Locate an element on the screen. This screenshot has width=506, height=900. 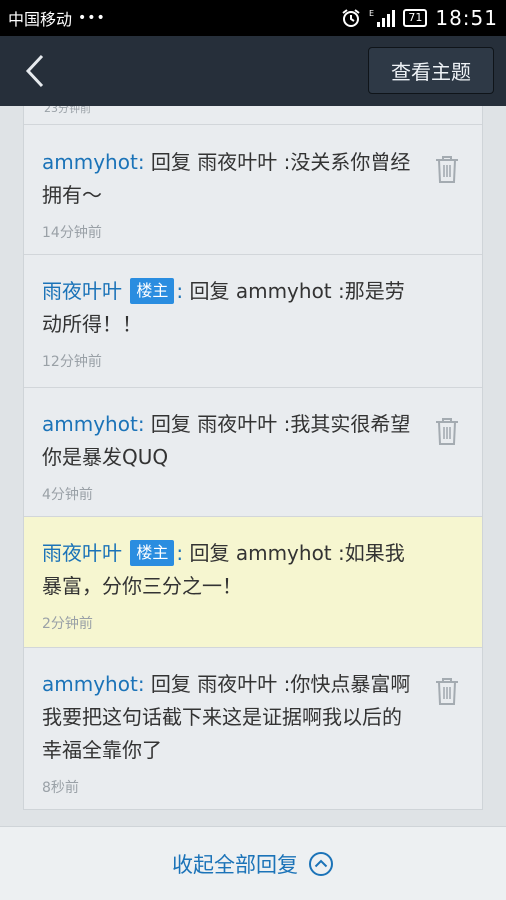
chevron-left-icon is located at coordinates (34, 71).